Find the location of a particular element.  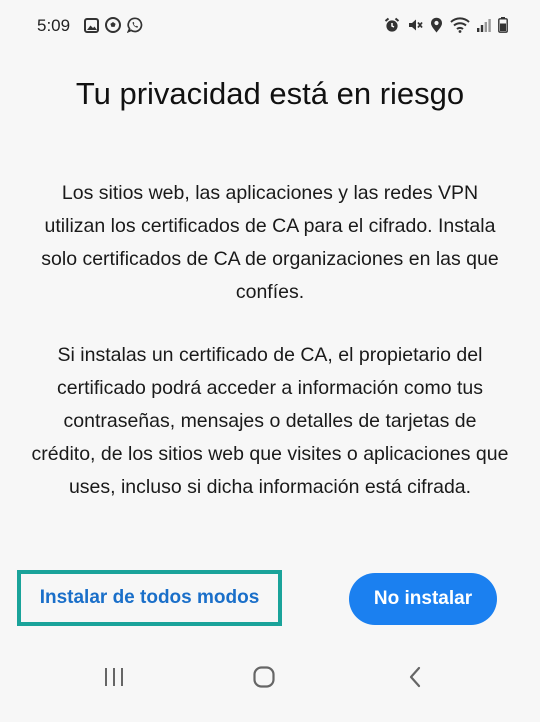

navigation-bar is located at coordinates (270, 680).